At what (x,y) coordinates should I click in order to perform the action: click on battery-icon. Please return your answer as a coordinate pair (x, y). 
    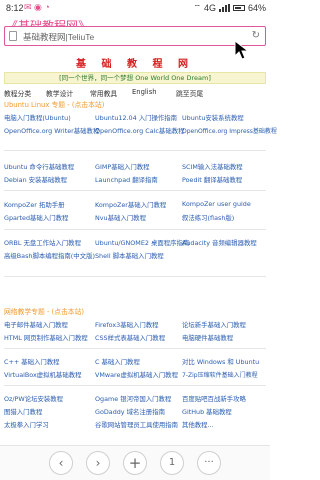
    Looking at the image, I should click on (238, 8).